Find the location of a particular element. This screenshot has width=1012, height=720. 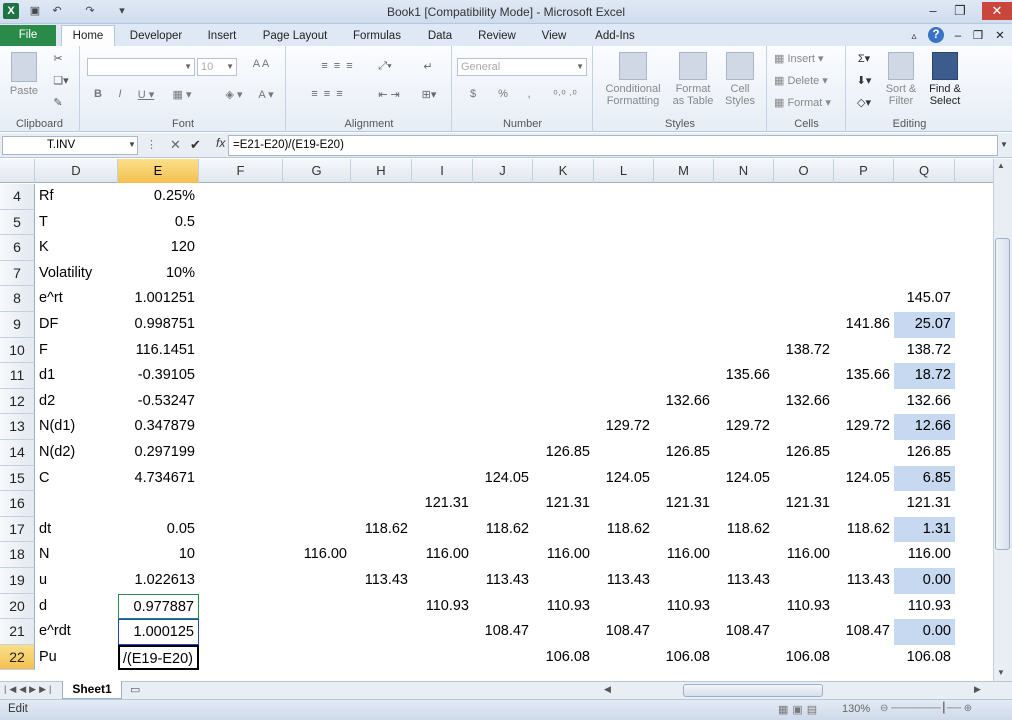

column-header-d: D is located at coordinates (76, 171).